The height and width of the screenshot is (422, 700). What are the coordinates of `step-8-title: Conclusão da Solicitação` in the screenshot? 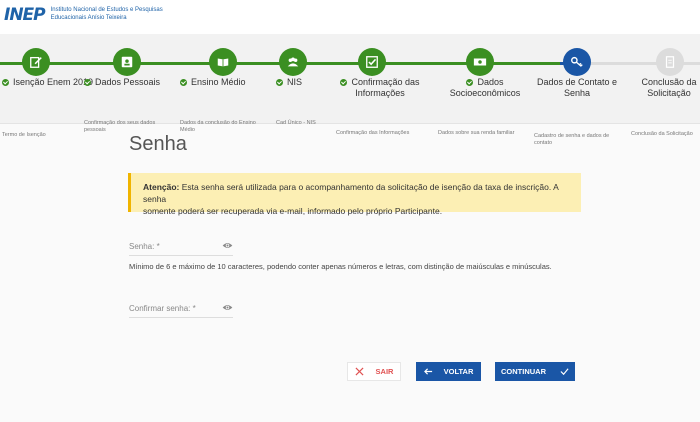 It's located at (669, 87).